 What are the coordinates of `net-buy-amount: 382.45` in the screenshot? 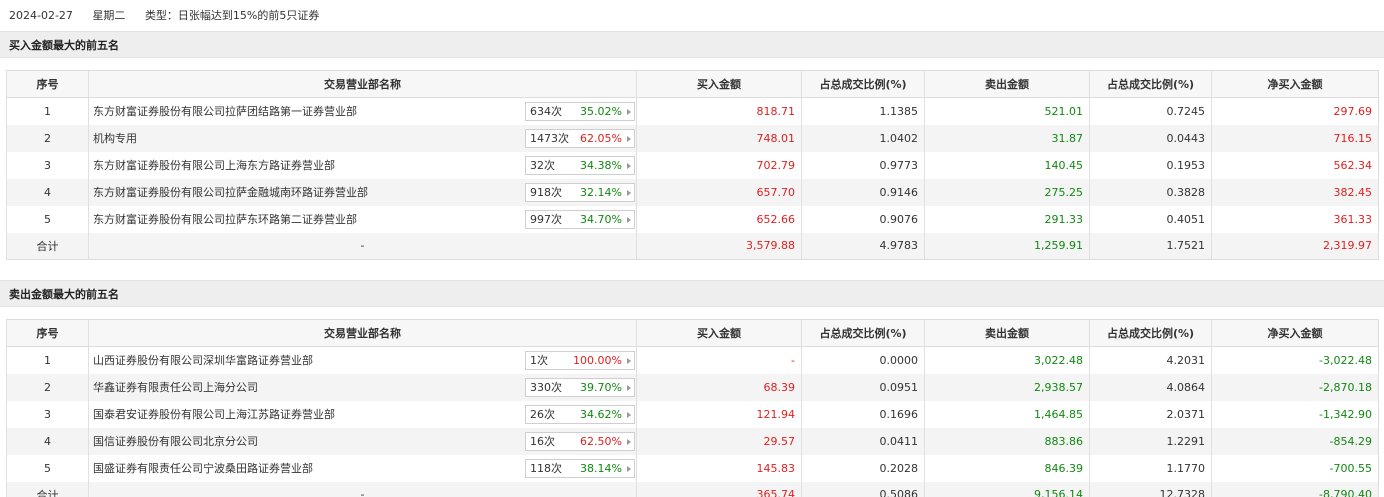 It's located at (1295, 192).